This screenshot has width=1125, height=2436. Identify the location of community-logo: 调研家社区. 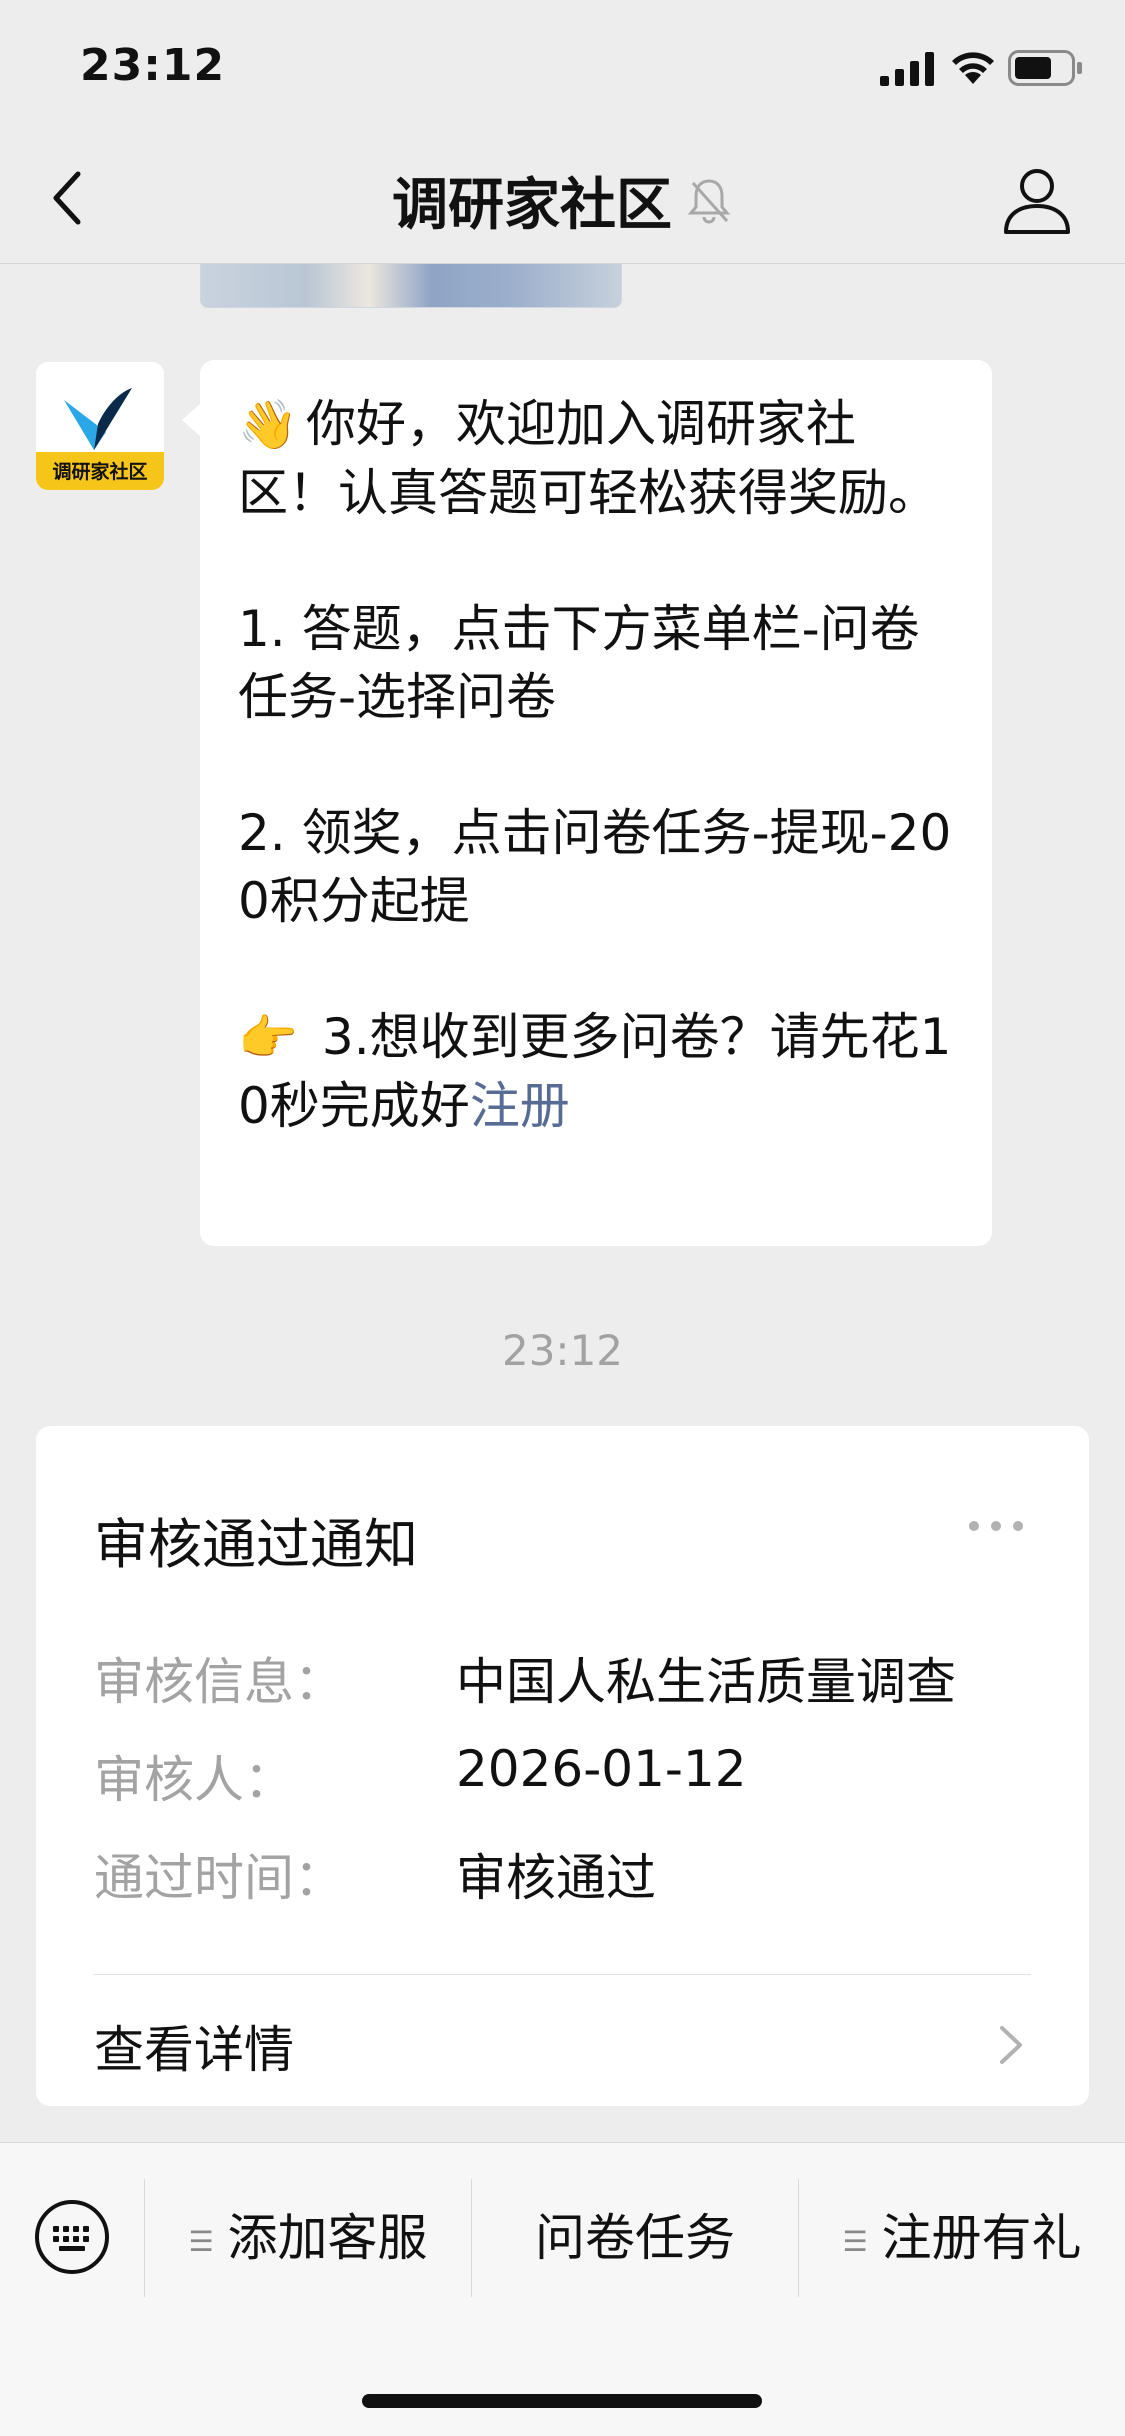
(100, 426).